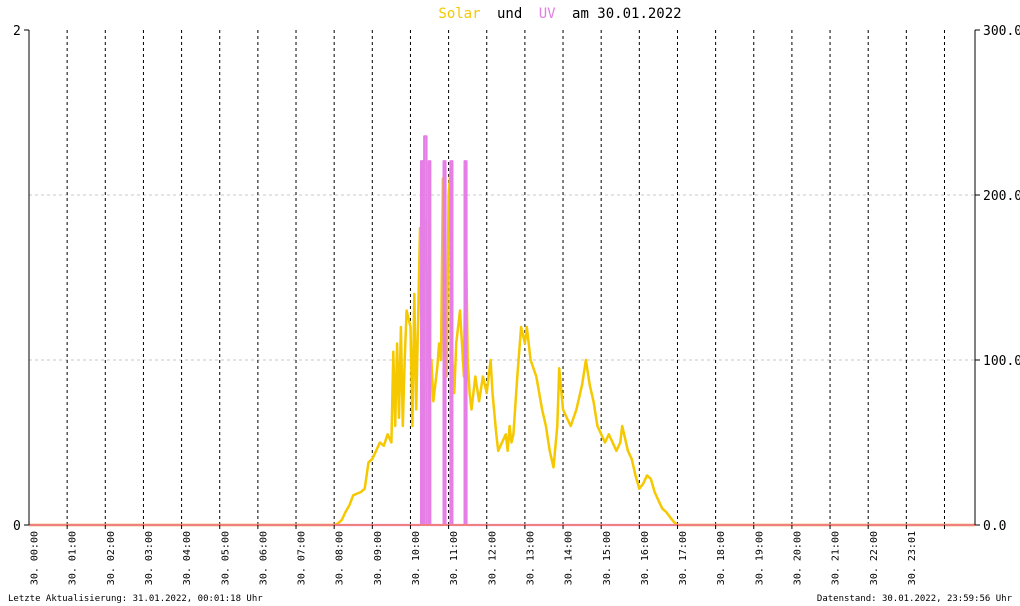 The width and height of the screenshot is (1020, 606). I want to click on y-right-tick-label: 0.0, so click(994, 526).